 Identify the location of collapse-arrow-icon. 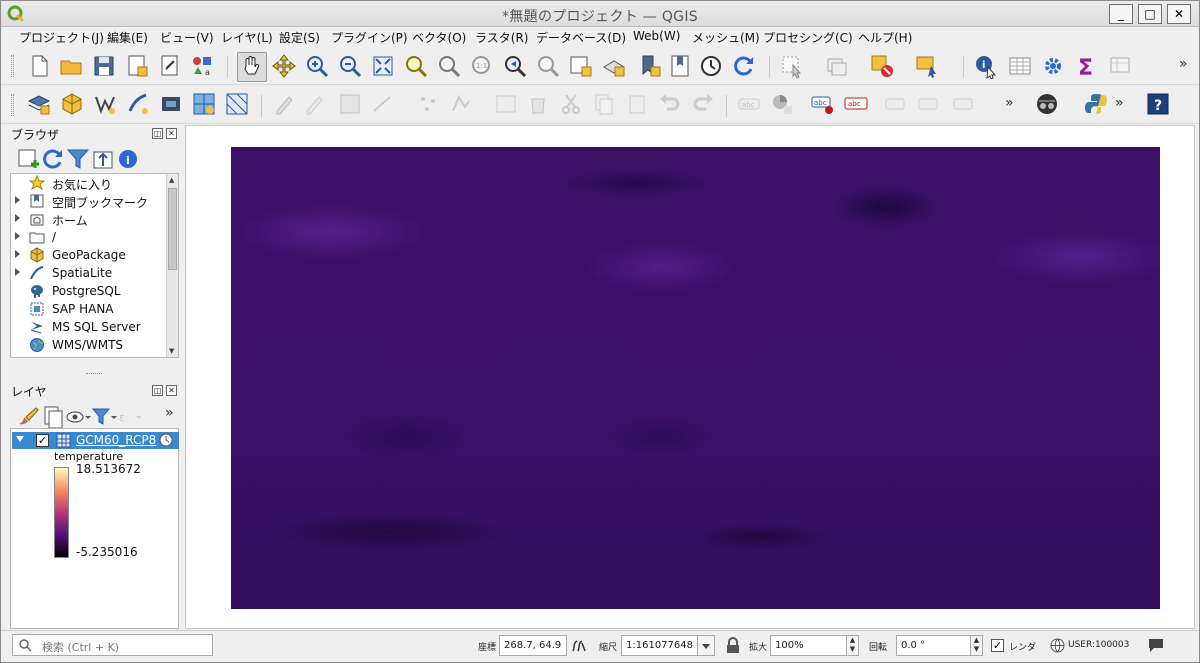
(20, 439).